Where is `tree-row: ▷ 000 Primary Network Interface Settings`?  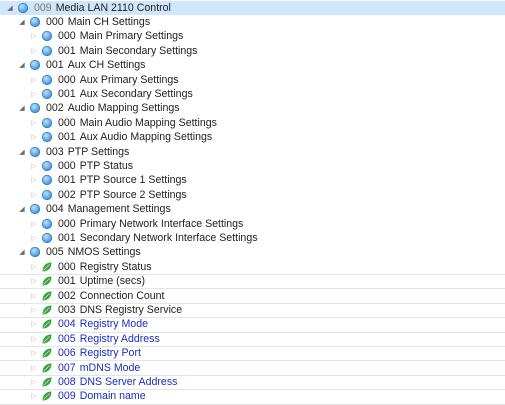 tree-row: ▷ 000 Primary Network Interface Settings is located at coordinates (252, 224).